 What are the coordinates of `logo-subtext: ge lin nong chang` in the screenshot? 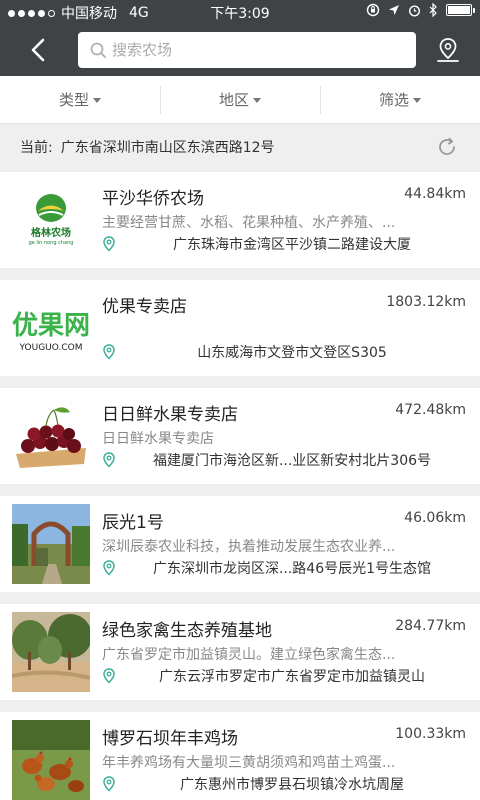 It's located at (51, 243).